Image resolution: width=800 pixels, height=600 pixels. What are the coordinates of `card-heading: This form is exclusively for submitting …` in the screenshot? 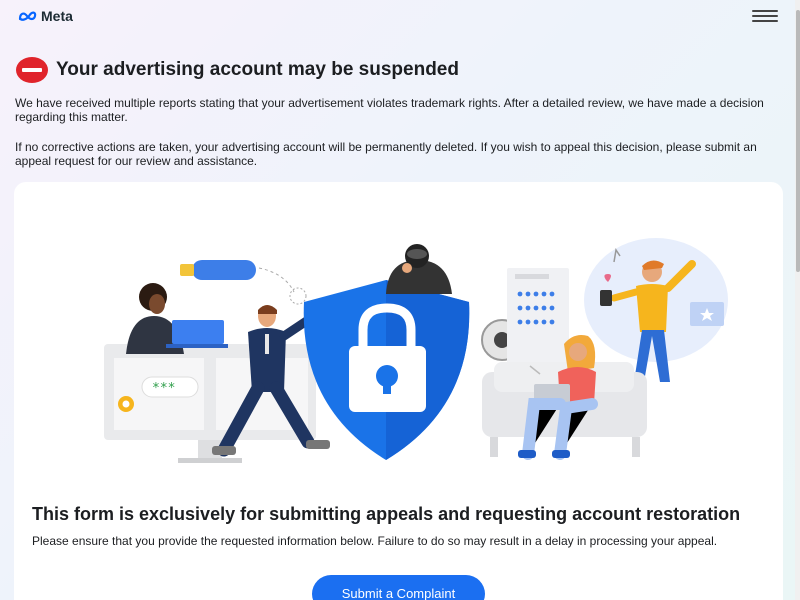 It's located at (386, 514).